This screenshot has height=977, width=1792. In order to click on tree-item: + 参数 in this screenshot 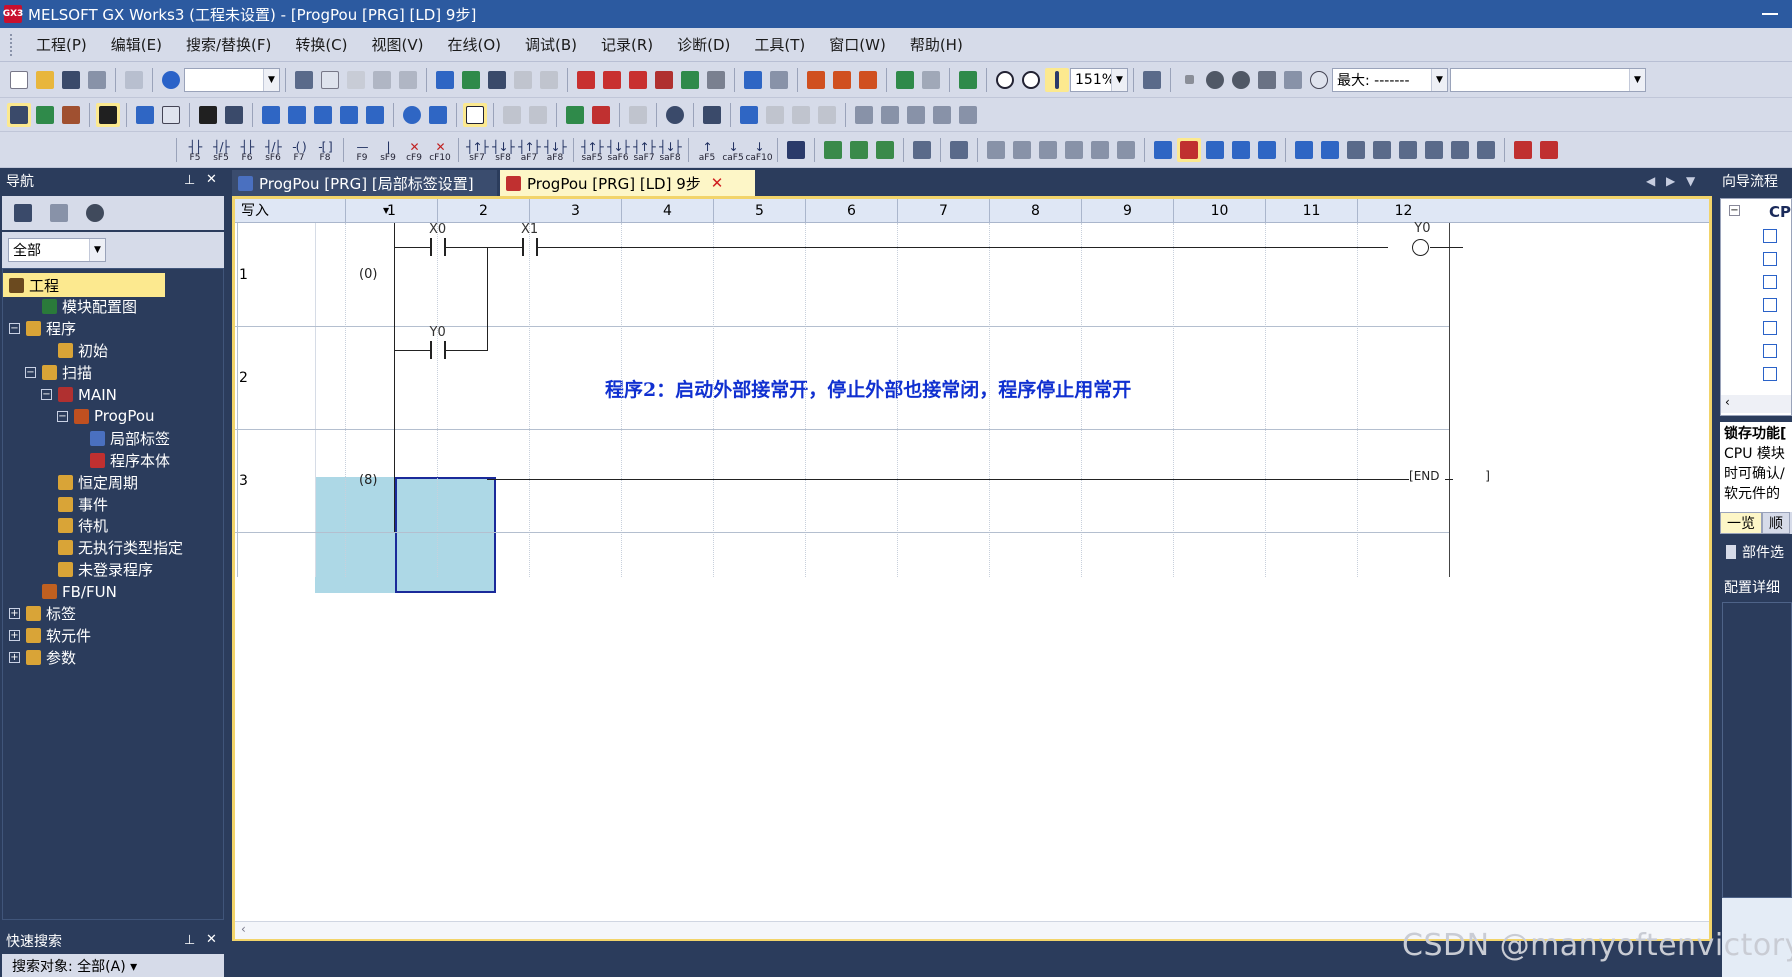, I will do `click(42, 657)`.